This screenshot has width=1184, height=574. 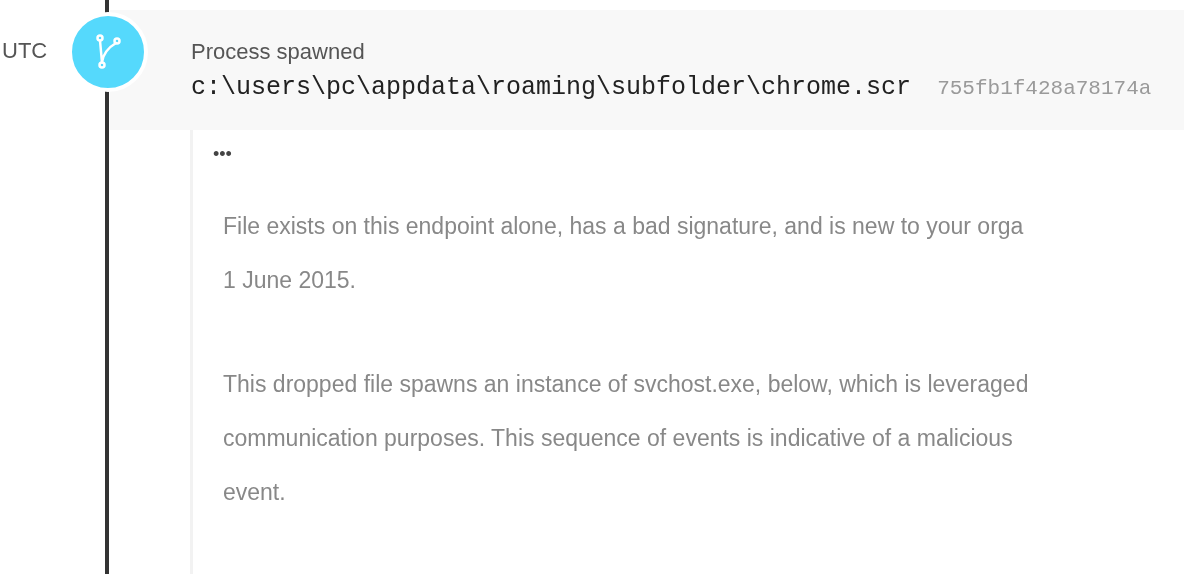 What do you see at coordinates (278, 51) in the screenshot?
I see `event-title: Process spawned` at bounding box center [278, 51].